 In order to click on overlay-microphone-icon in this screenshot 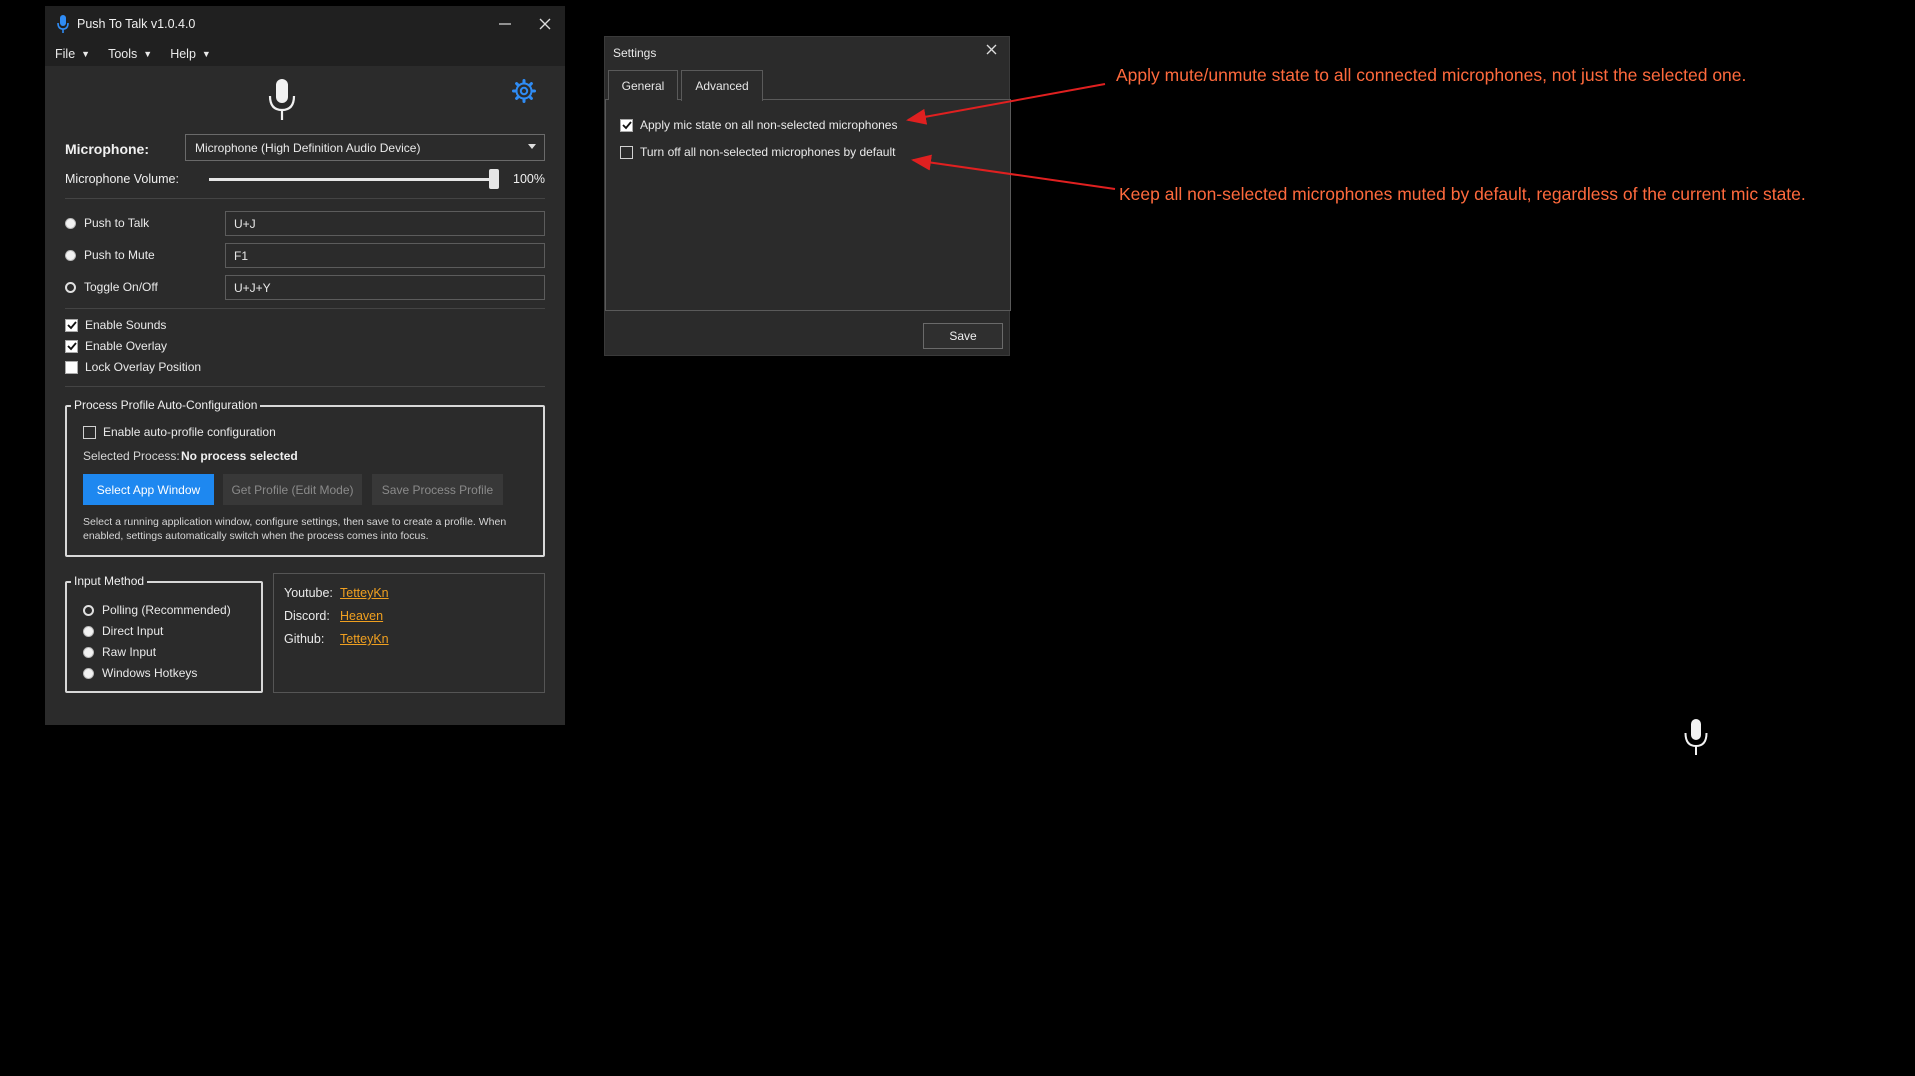, I will do `click(1696, 737)`.